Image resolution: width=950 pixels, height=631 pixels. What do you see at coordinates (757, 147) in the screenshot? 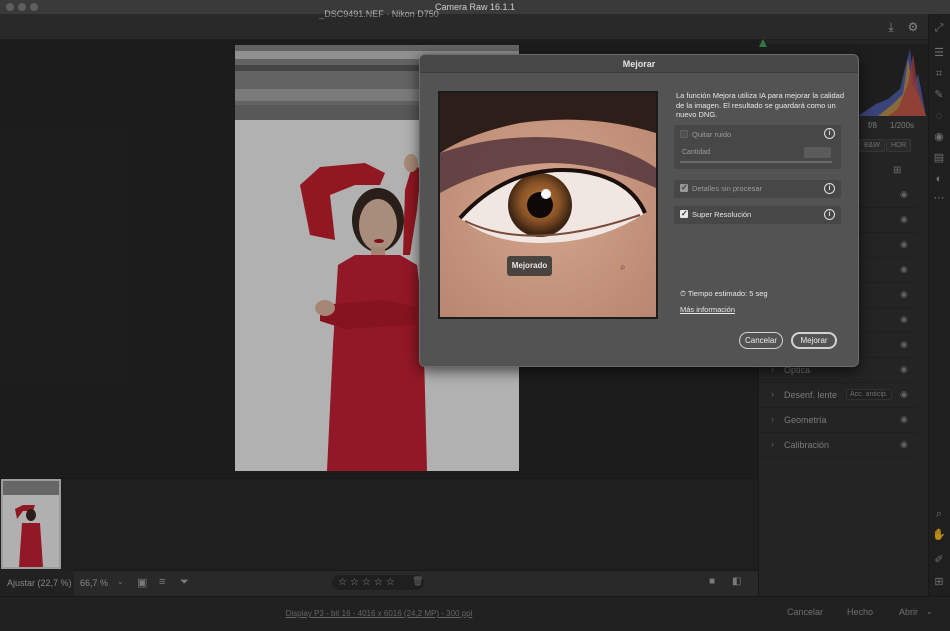
I see `denoise-option-group: Quitar ruido i Cantidad` at bounding box center [757, 147].